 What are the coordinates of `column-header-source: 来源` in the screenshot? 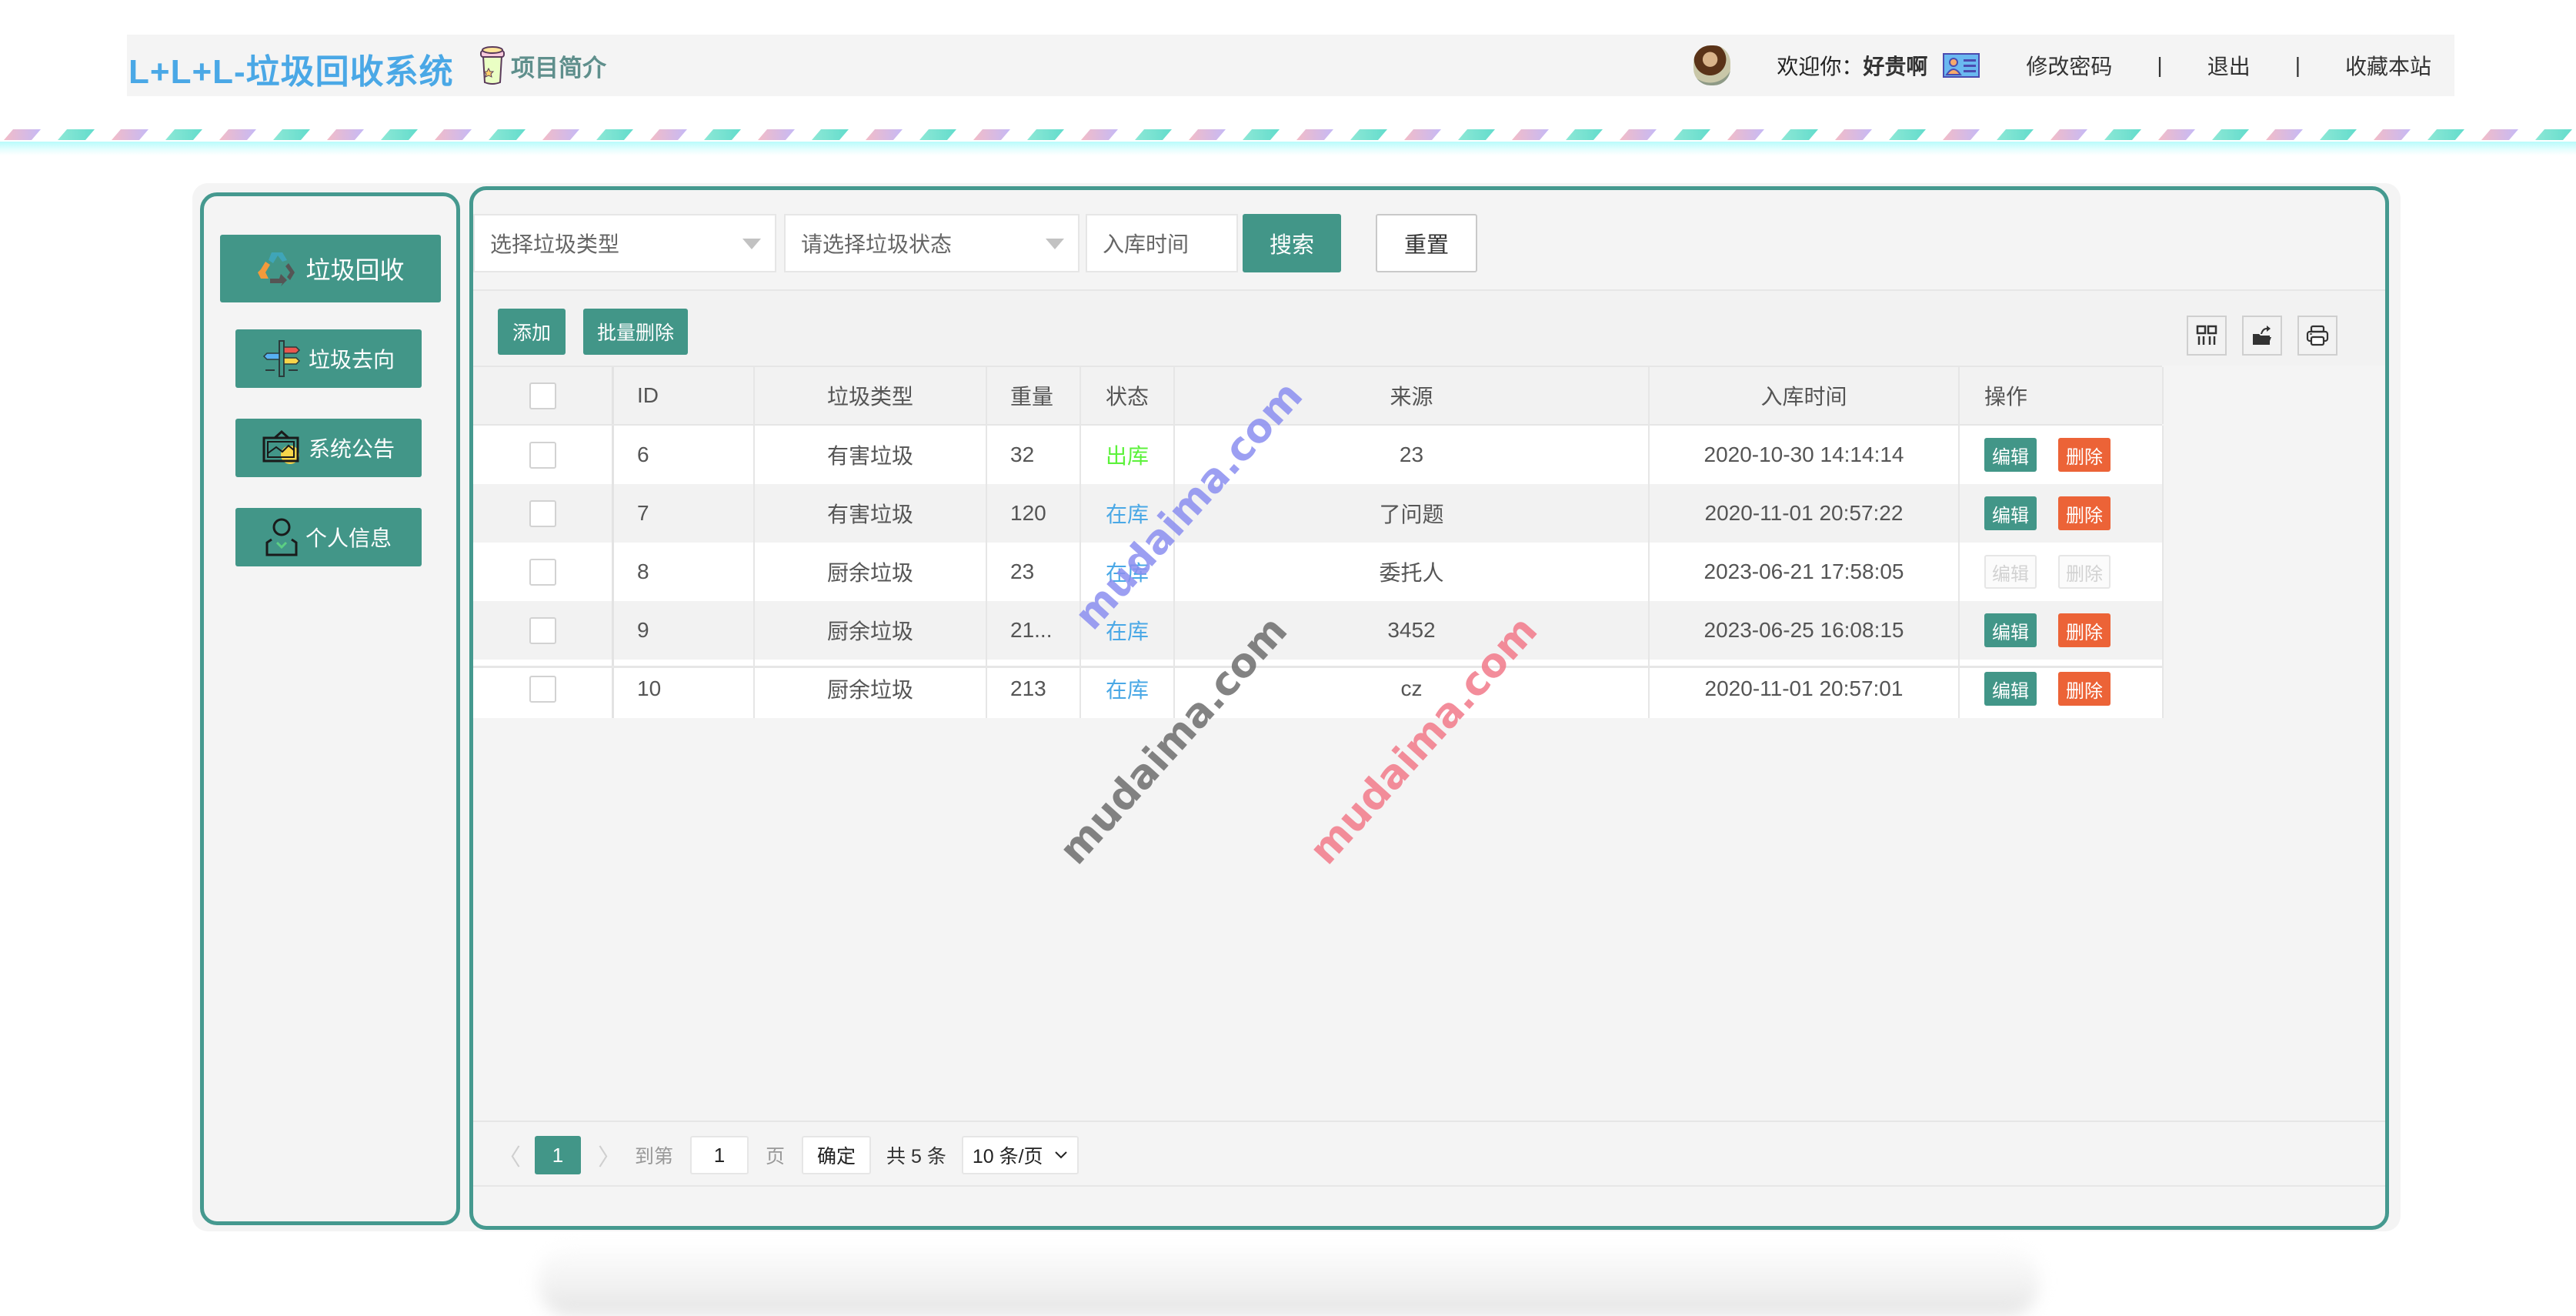 It's located at (1413, 395).